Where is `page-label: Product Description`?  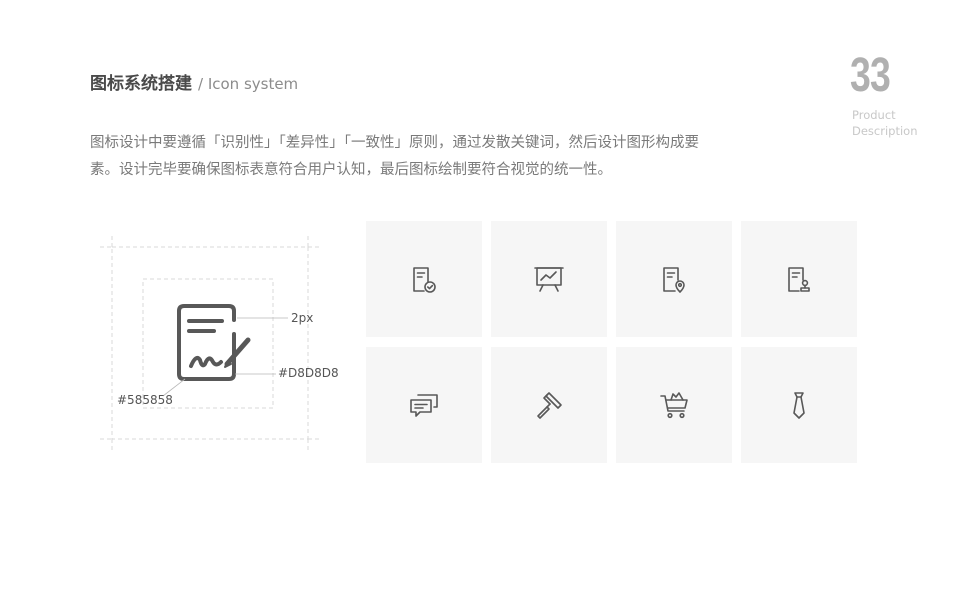 page-label: Product Description is located at coordinates (885, 123).